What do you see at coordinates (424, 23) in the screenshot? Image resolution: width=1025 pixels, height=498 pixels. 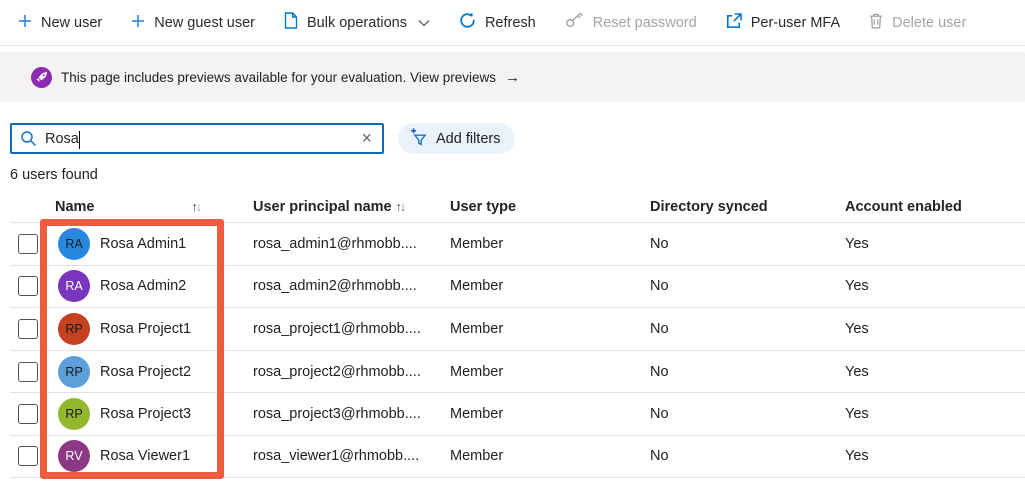 I see `chevron-down-icon` at bounding box center [424, 23].